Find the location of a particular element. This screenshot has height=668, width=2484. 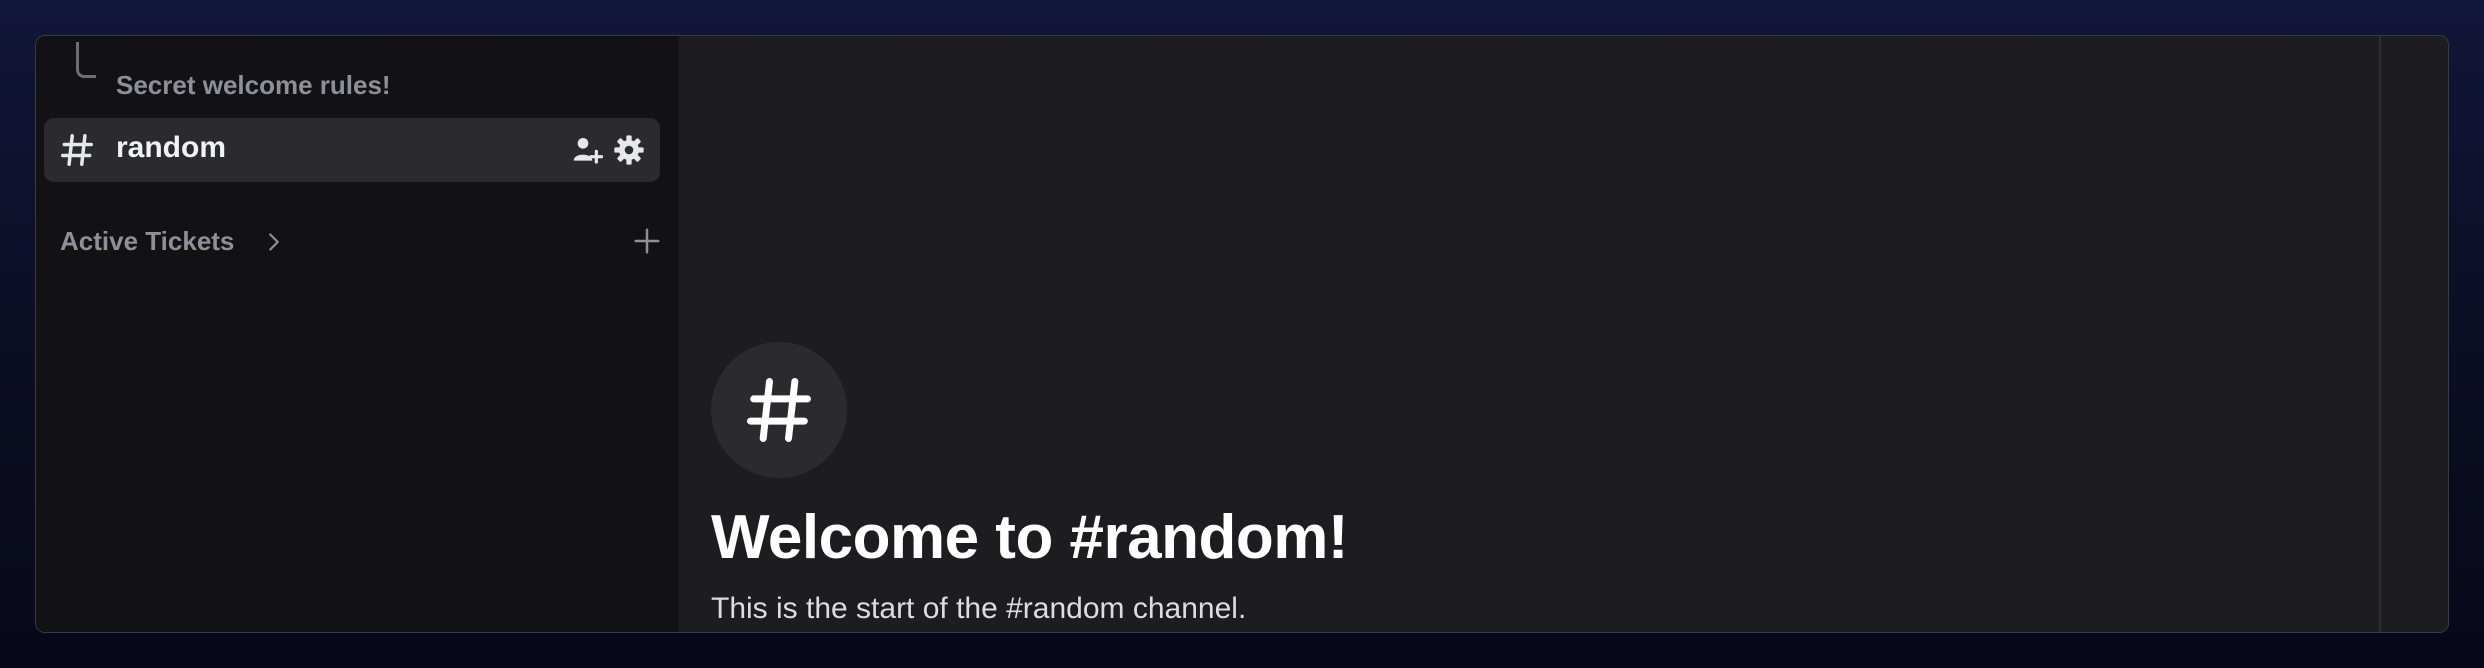

thread-branch-line is located at coordinates (86, 60).